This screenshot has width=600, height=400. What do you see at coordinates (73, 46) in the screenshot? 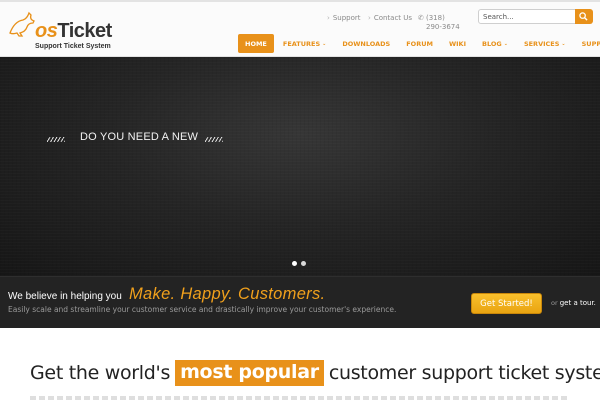
I see `logo-tagline: Support Ticket System` at bounding box center [73, 46].